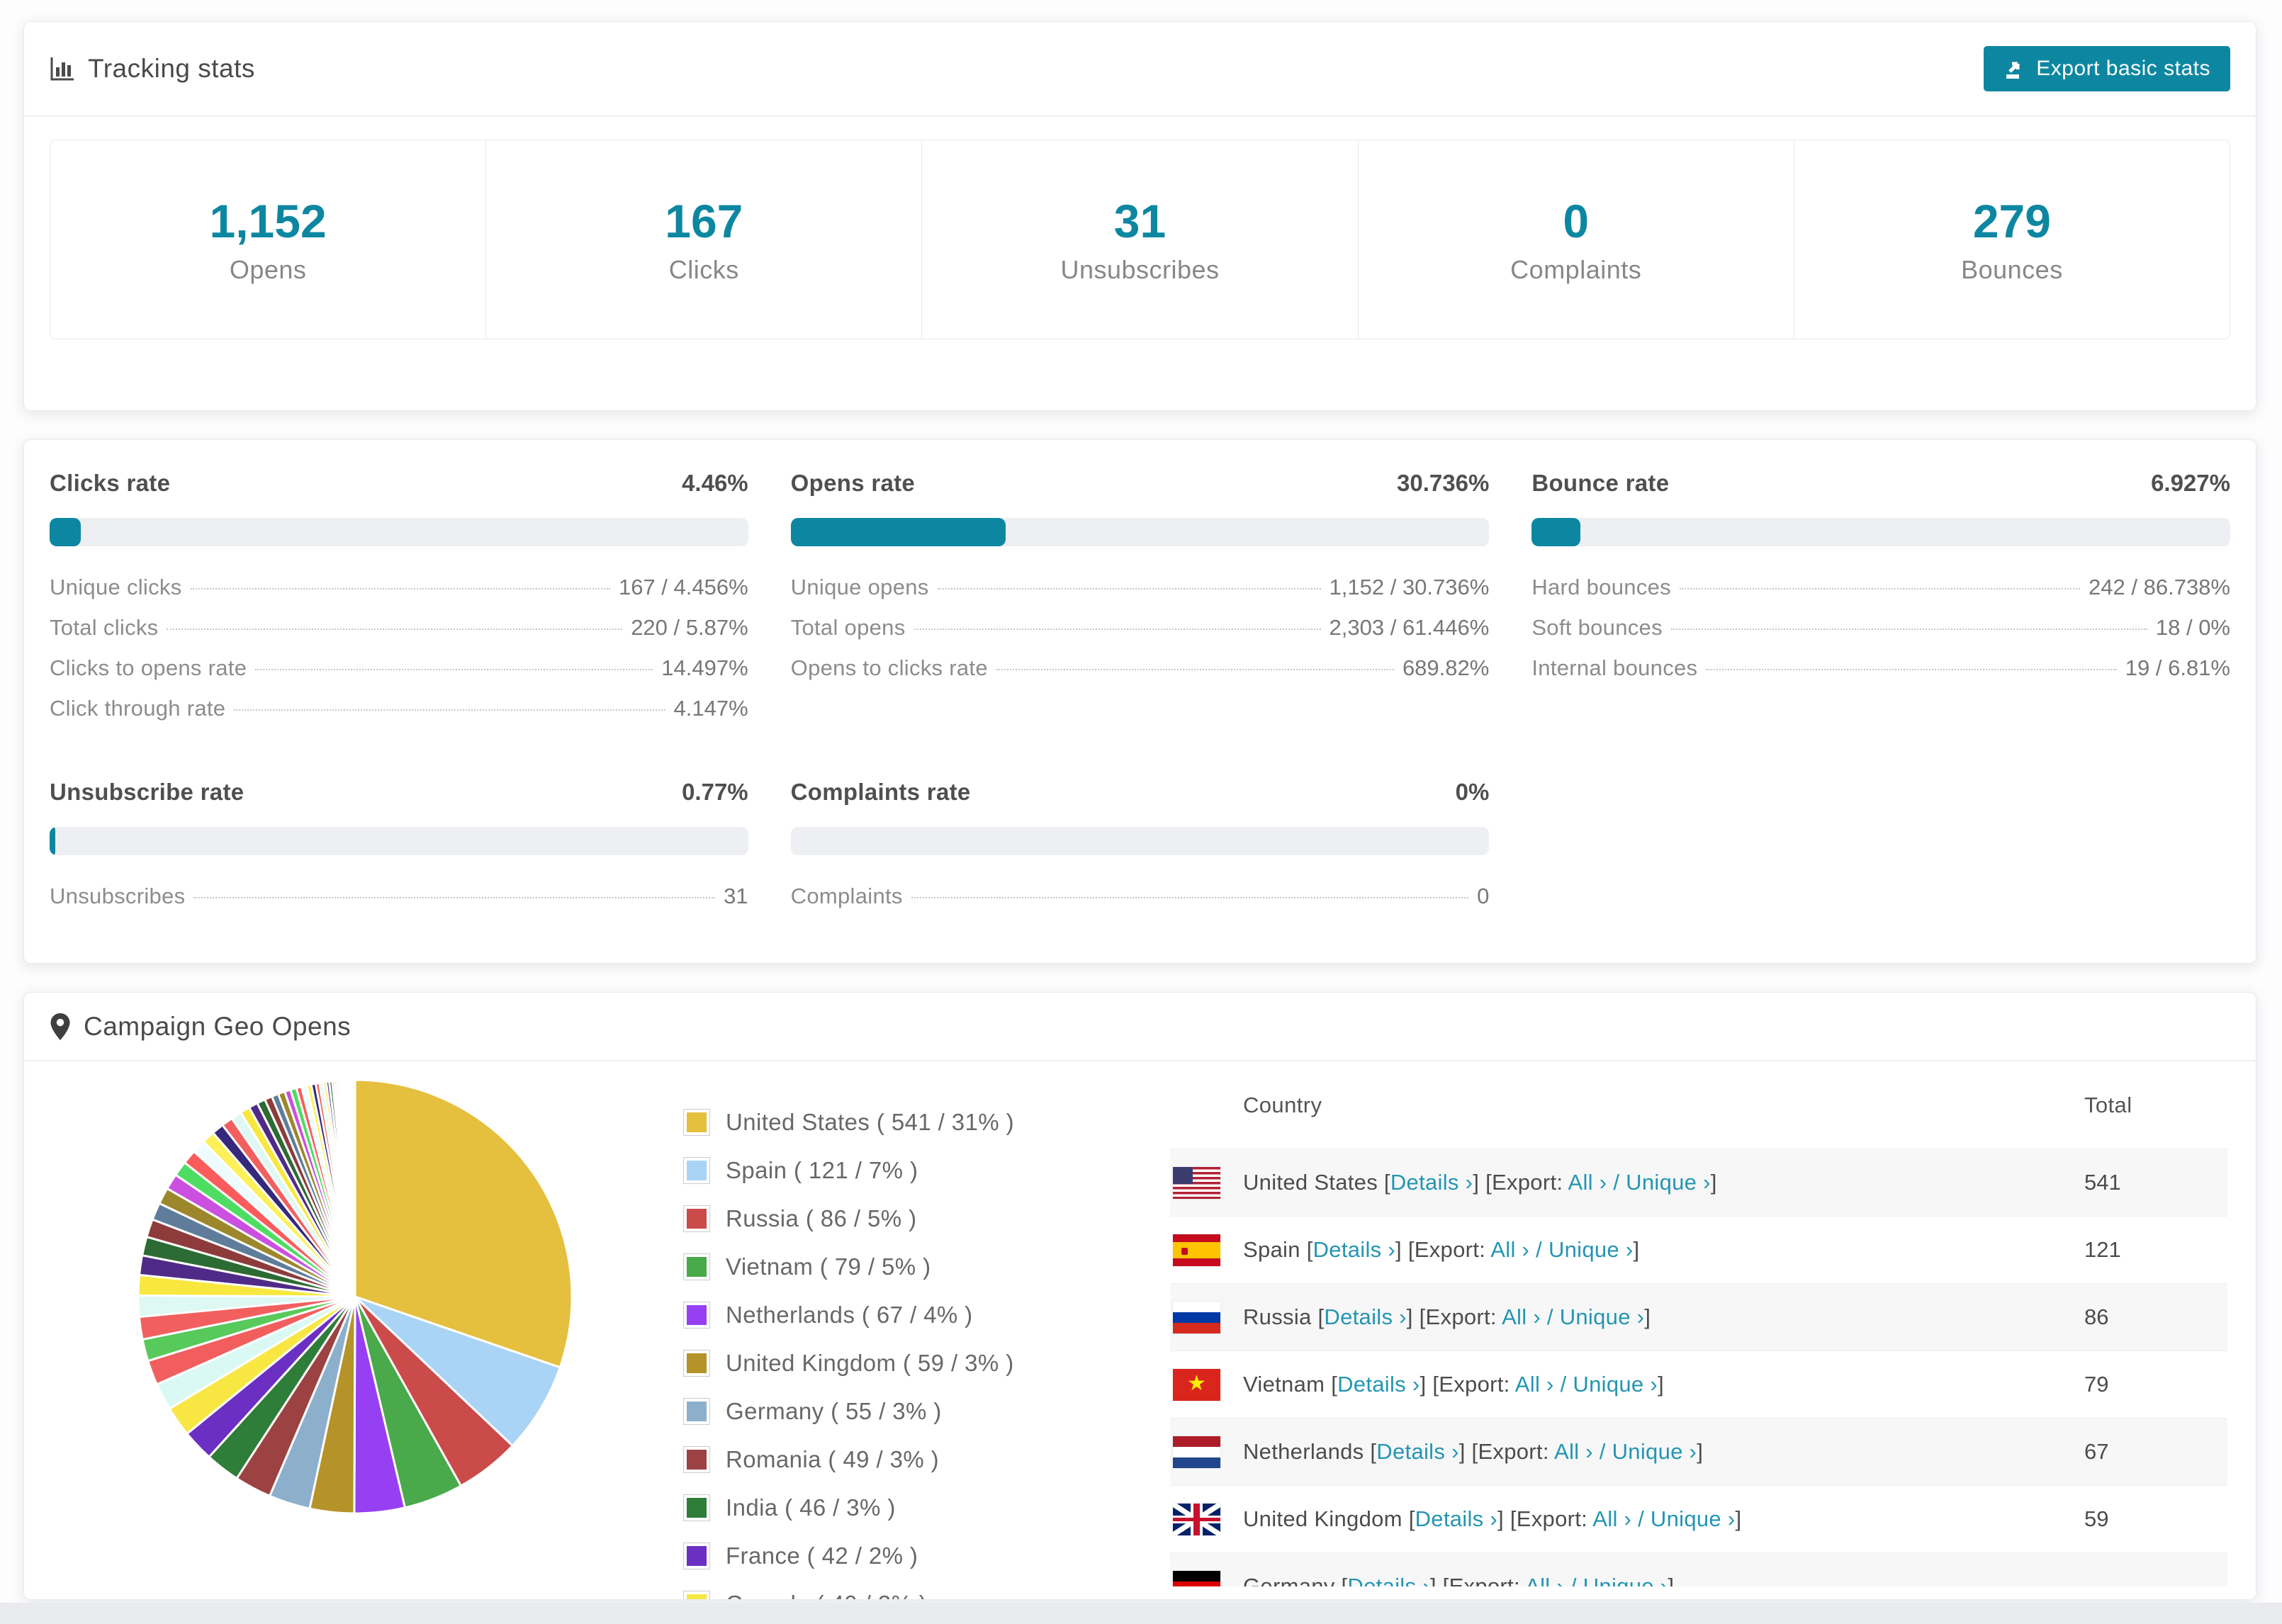  I want to click on rate-row-value: 242 / 86.738%, so click(2159, 587).